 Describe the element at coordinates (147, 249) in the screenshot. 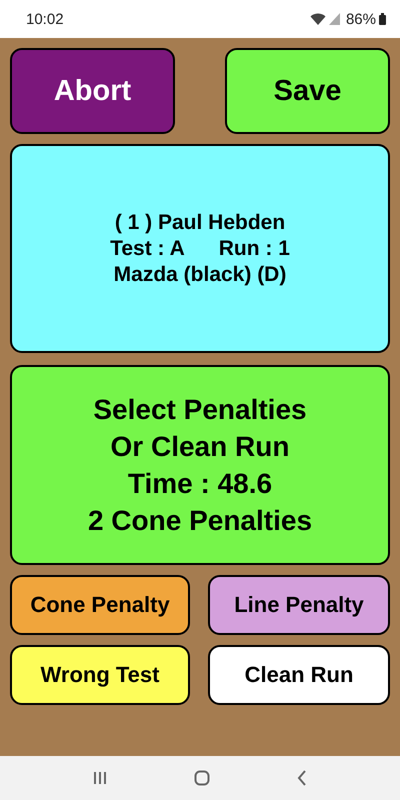

I see `test-label: Test : A` at that location.